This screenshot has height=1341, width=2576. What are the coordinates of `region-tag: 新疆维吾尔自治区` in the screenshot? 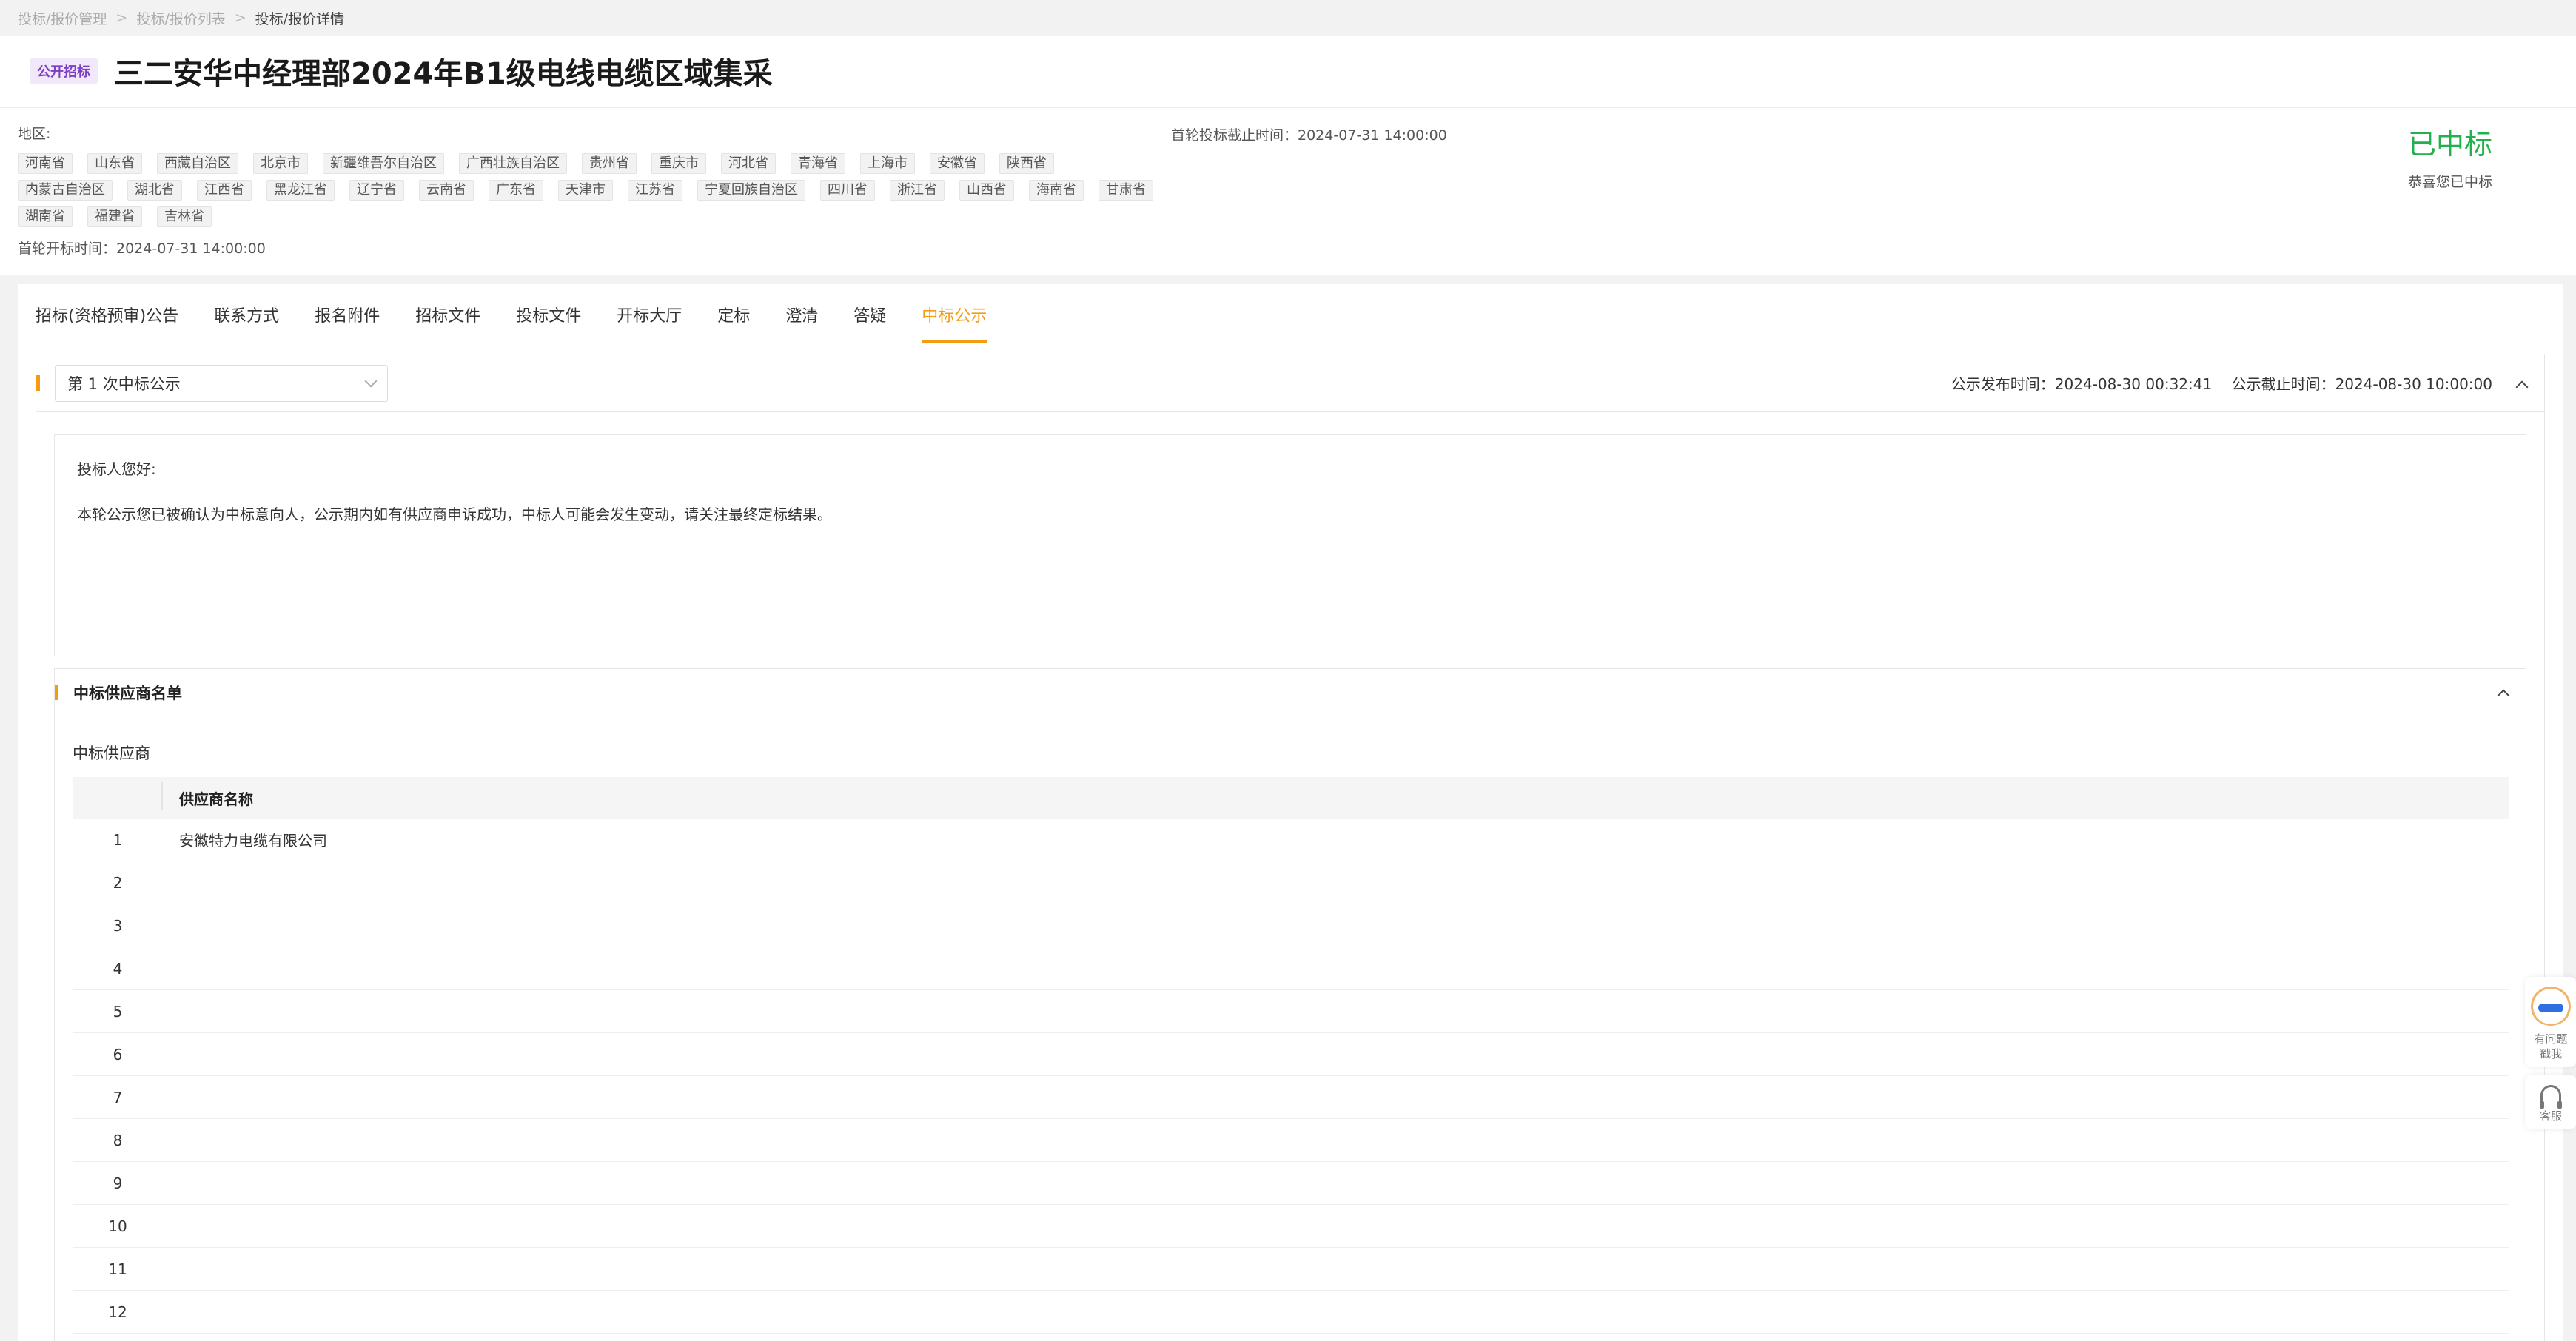 It's located at (383, 163).